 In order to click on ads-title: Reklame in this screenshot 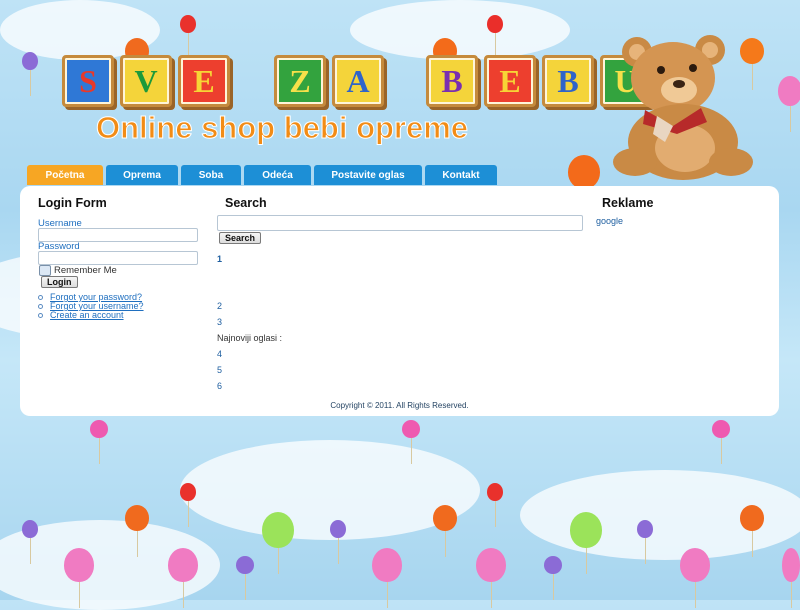, I will do `click(628, 203)`.